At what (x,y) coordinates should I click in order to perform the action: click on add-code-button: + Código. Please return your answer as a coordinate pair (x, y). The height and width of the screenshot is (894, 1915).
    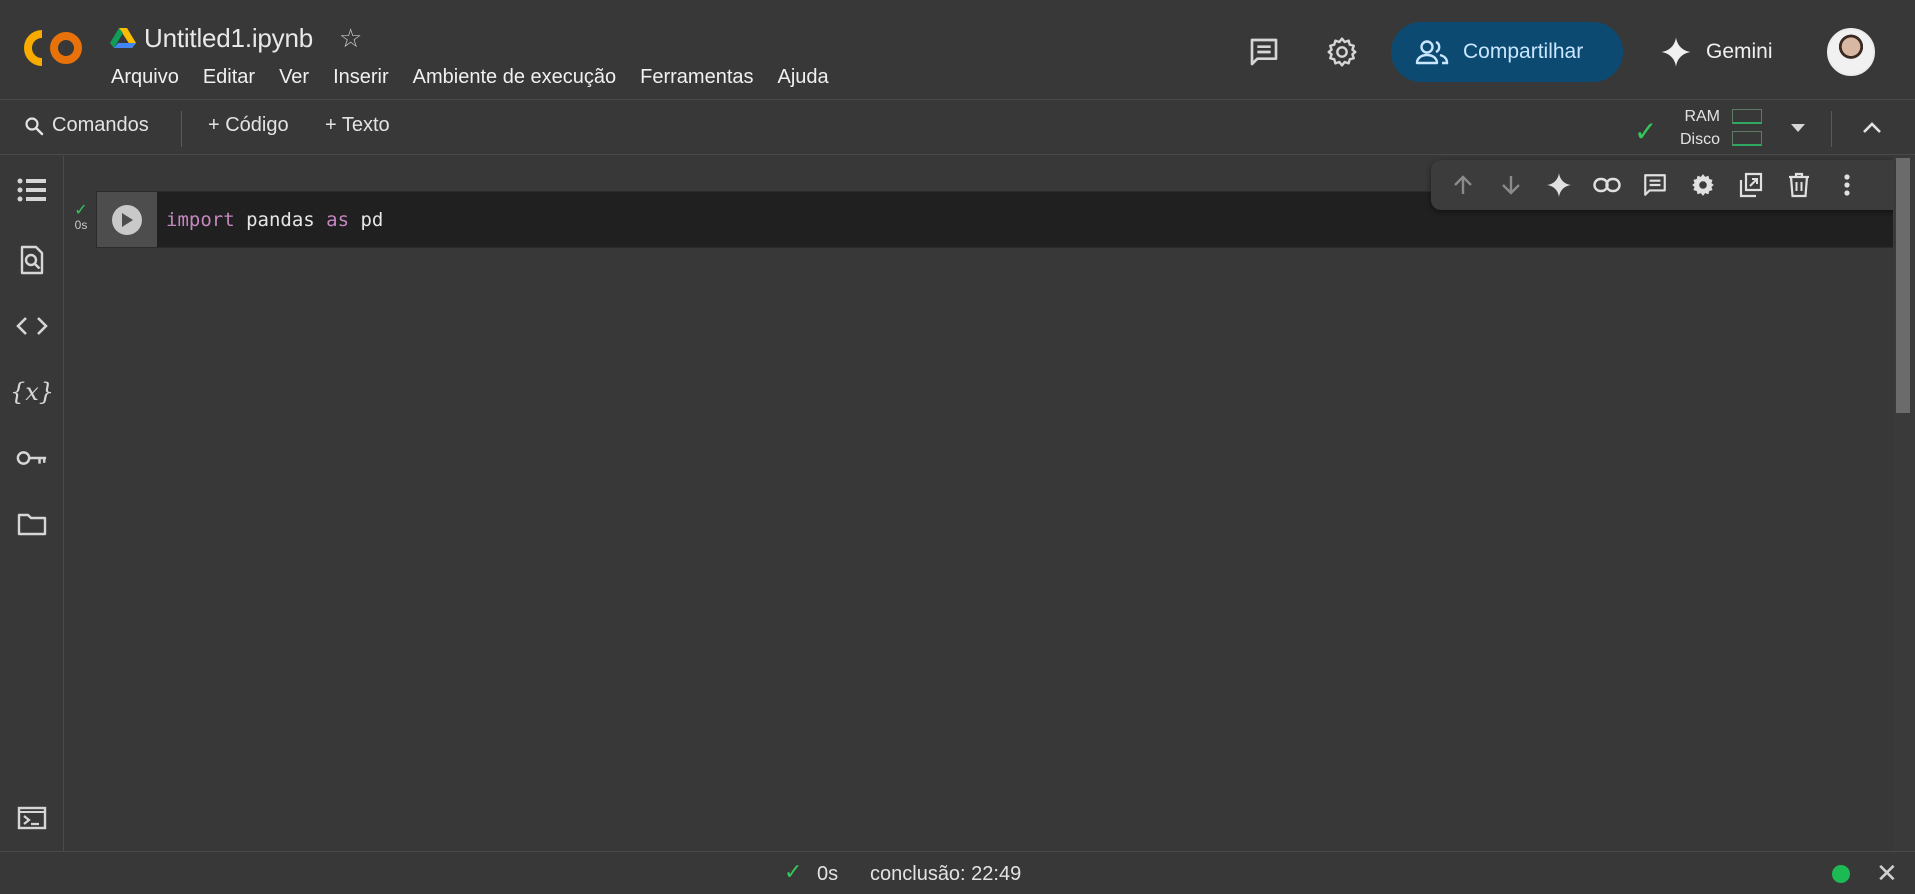
    Looking at the image, I should click on (248, 125).